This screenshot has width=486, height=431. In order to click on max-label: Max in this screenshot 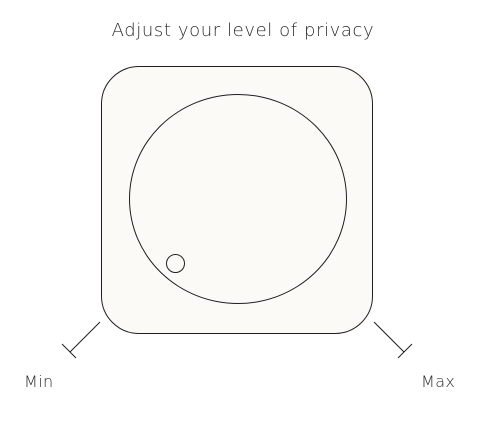, I will do `click(438, 381)`.